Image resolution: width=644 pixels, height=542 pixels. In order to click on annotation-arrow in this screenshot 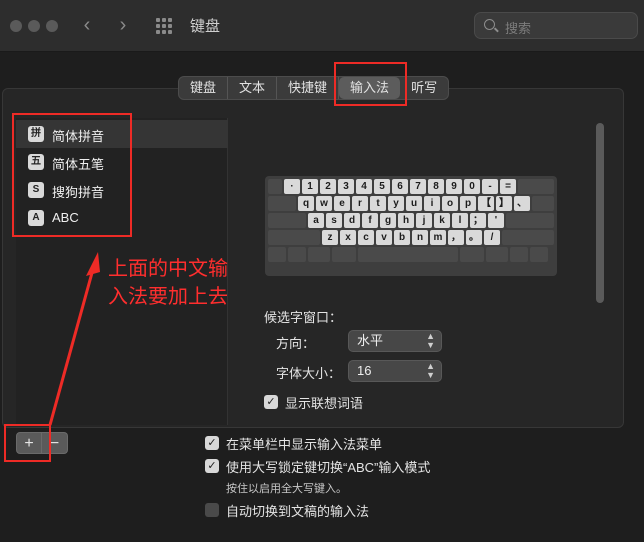, I will do `click(74, 339)`.